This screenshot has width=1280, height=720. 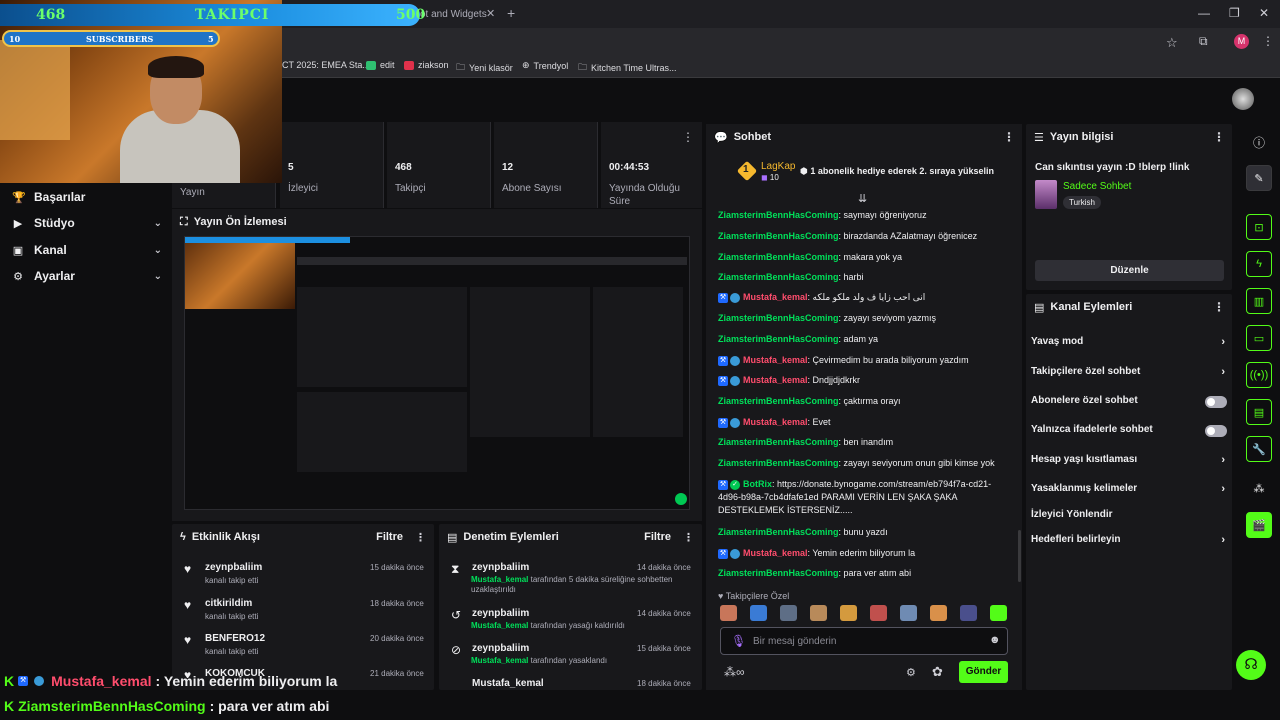 What do you see at coordinates (864, 401) in the screenshot?
I see `chat-message: ZiamsterimBennHasComing: çaktırma orayı` at bounding box center [864, 401].